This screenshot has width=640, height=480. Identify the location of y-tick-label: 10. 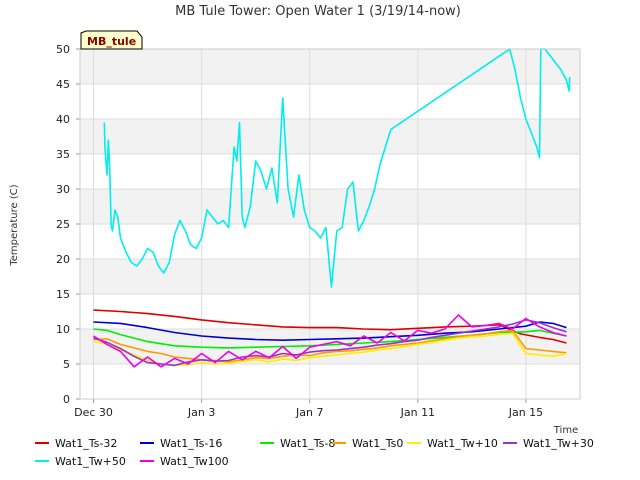
(63, 329).